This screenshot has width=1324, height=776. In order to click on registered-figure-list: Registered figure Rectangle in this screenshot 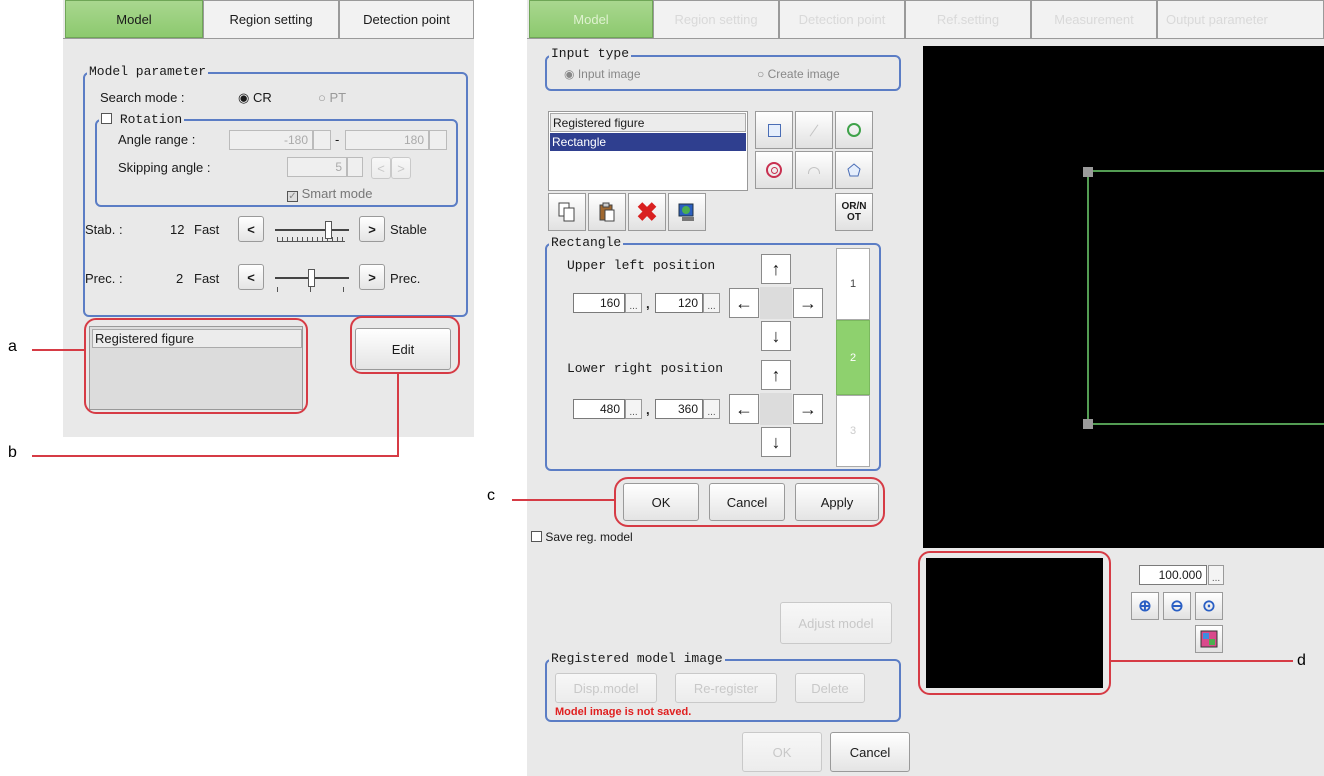, I will do `click(648, 151)`.